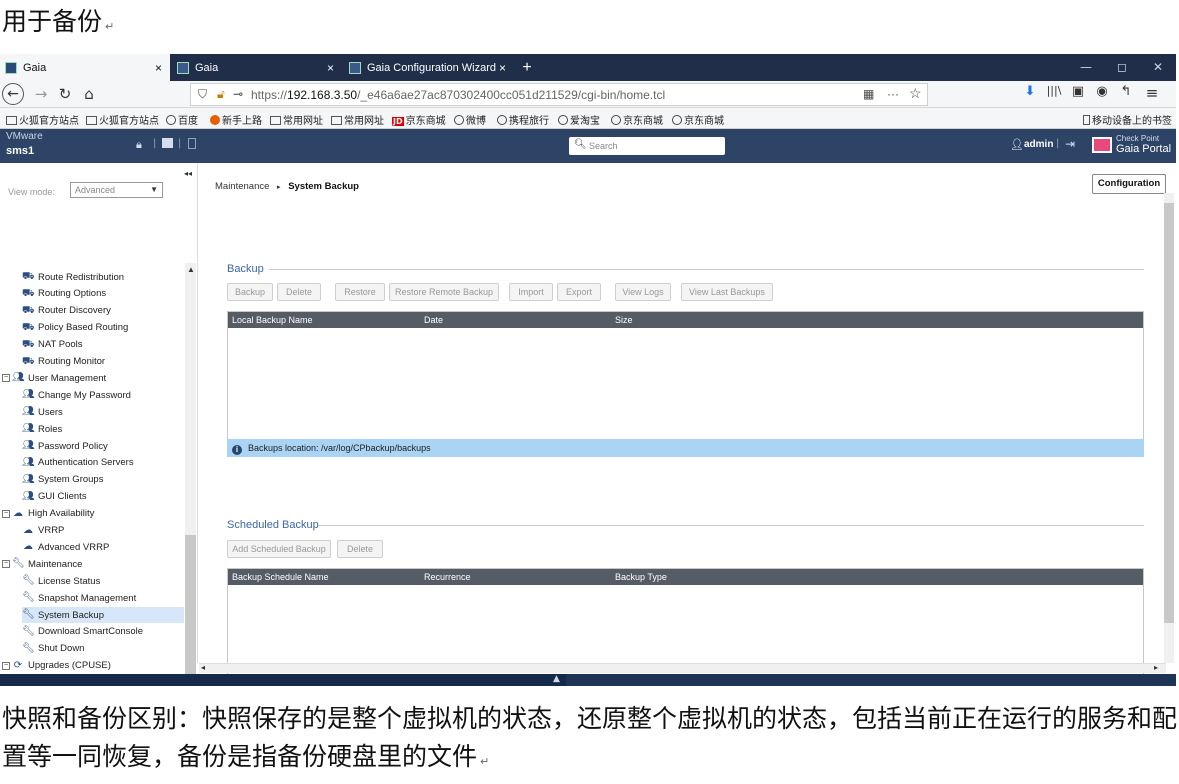 This screenshot has height=784, width=1179. I want to click on tree-item: 👥︎ Password Policy, so click(103, 446).